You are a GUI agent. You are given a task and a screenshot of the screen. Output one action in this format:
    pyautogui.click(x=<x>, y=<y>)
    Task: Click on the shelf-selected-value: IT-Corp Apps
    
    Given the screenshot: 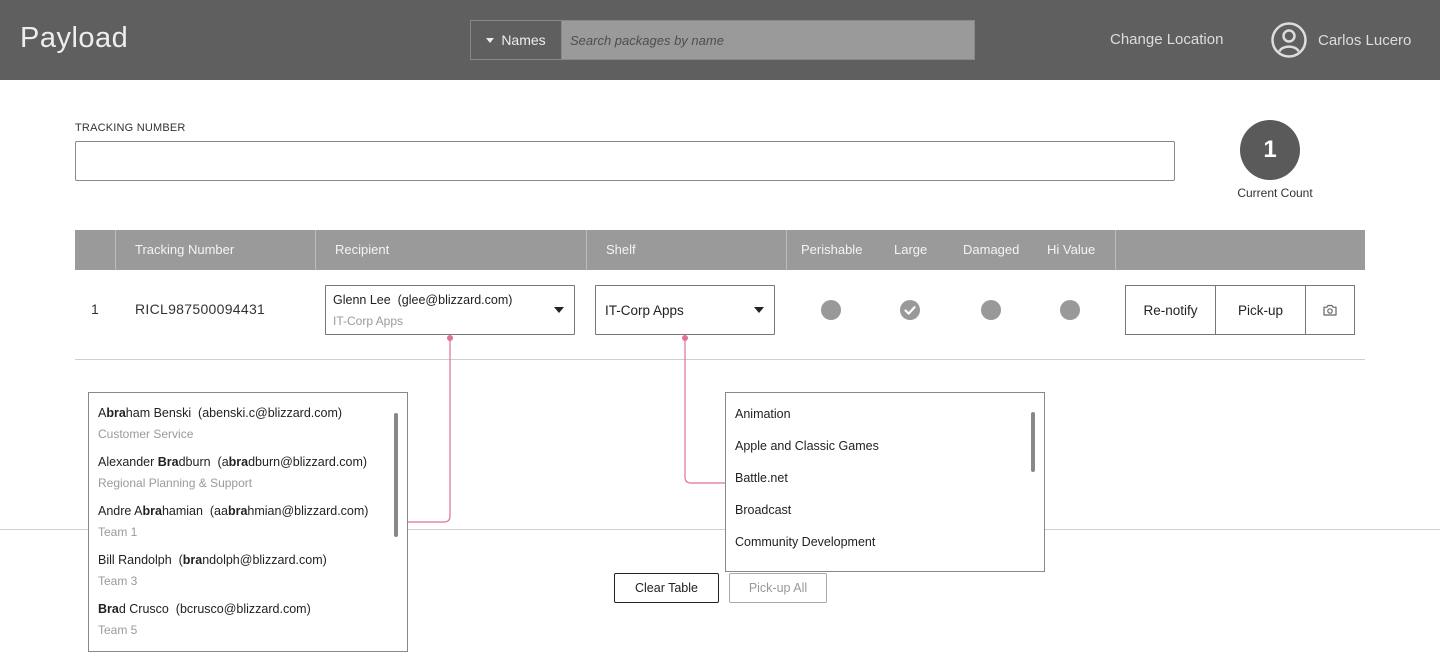 What is the action you would take?
    pyautogui.click(x=644, y=310)
    